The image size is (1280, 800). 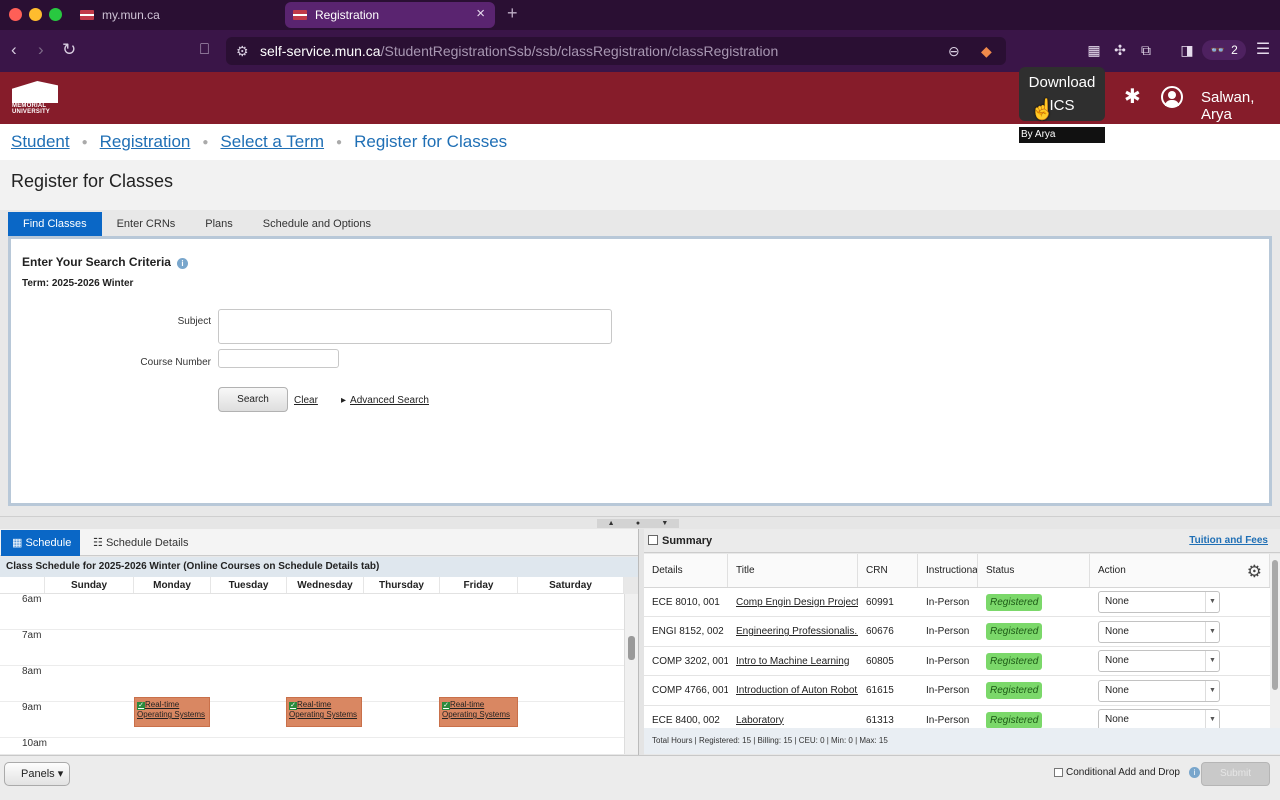 I want to click on course-number-input, so click(x=278, y=358).